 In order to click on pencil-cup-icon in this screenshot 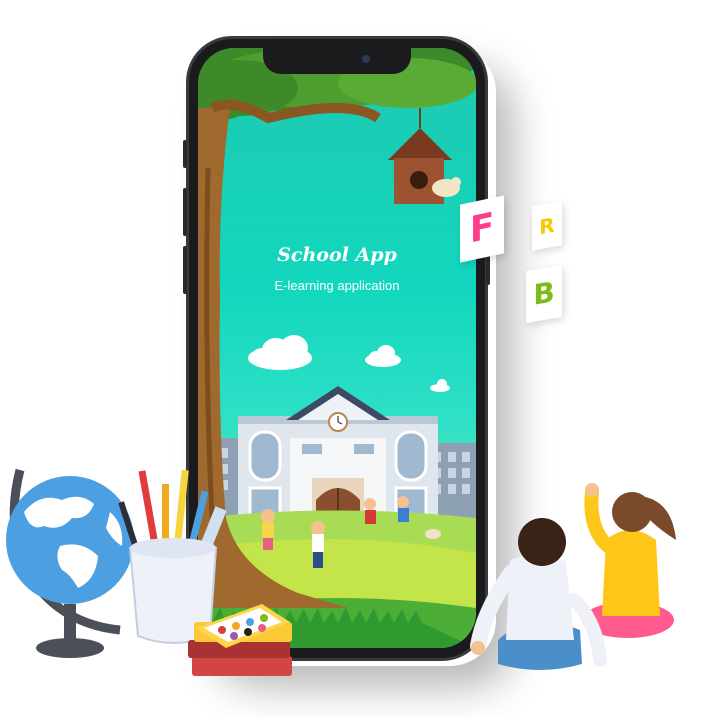, I will do `click(172, 556)`.